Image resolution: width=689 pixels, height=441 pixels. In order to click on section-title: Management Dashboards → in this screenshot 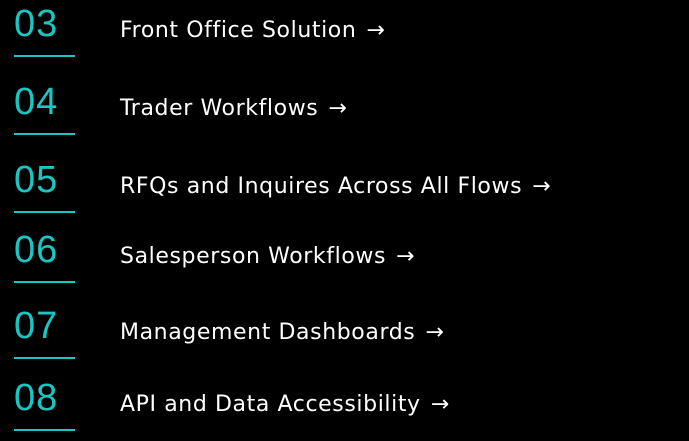, I will do `click(282, 333)`.